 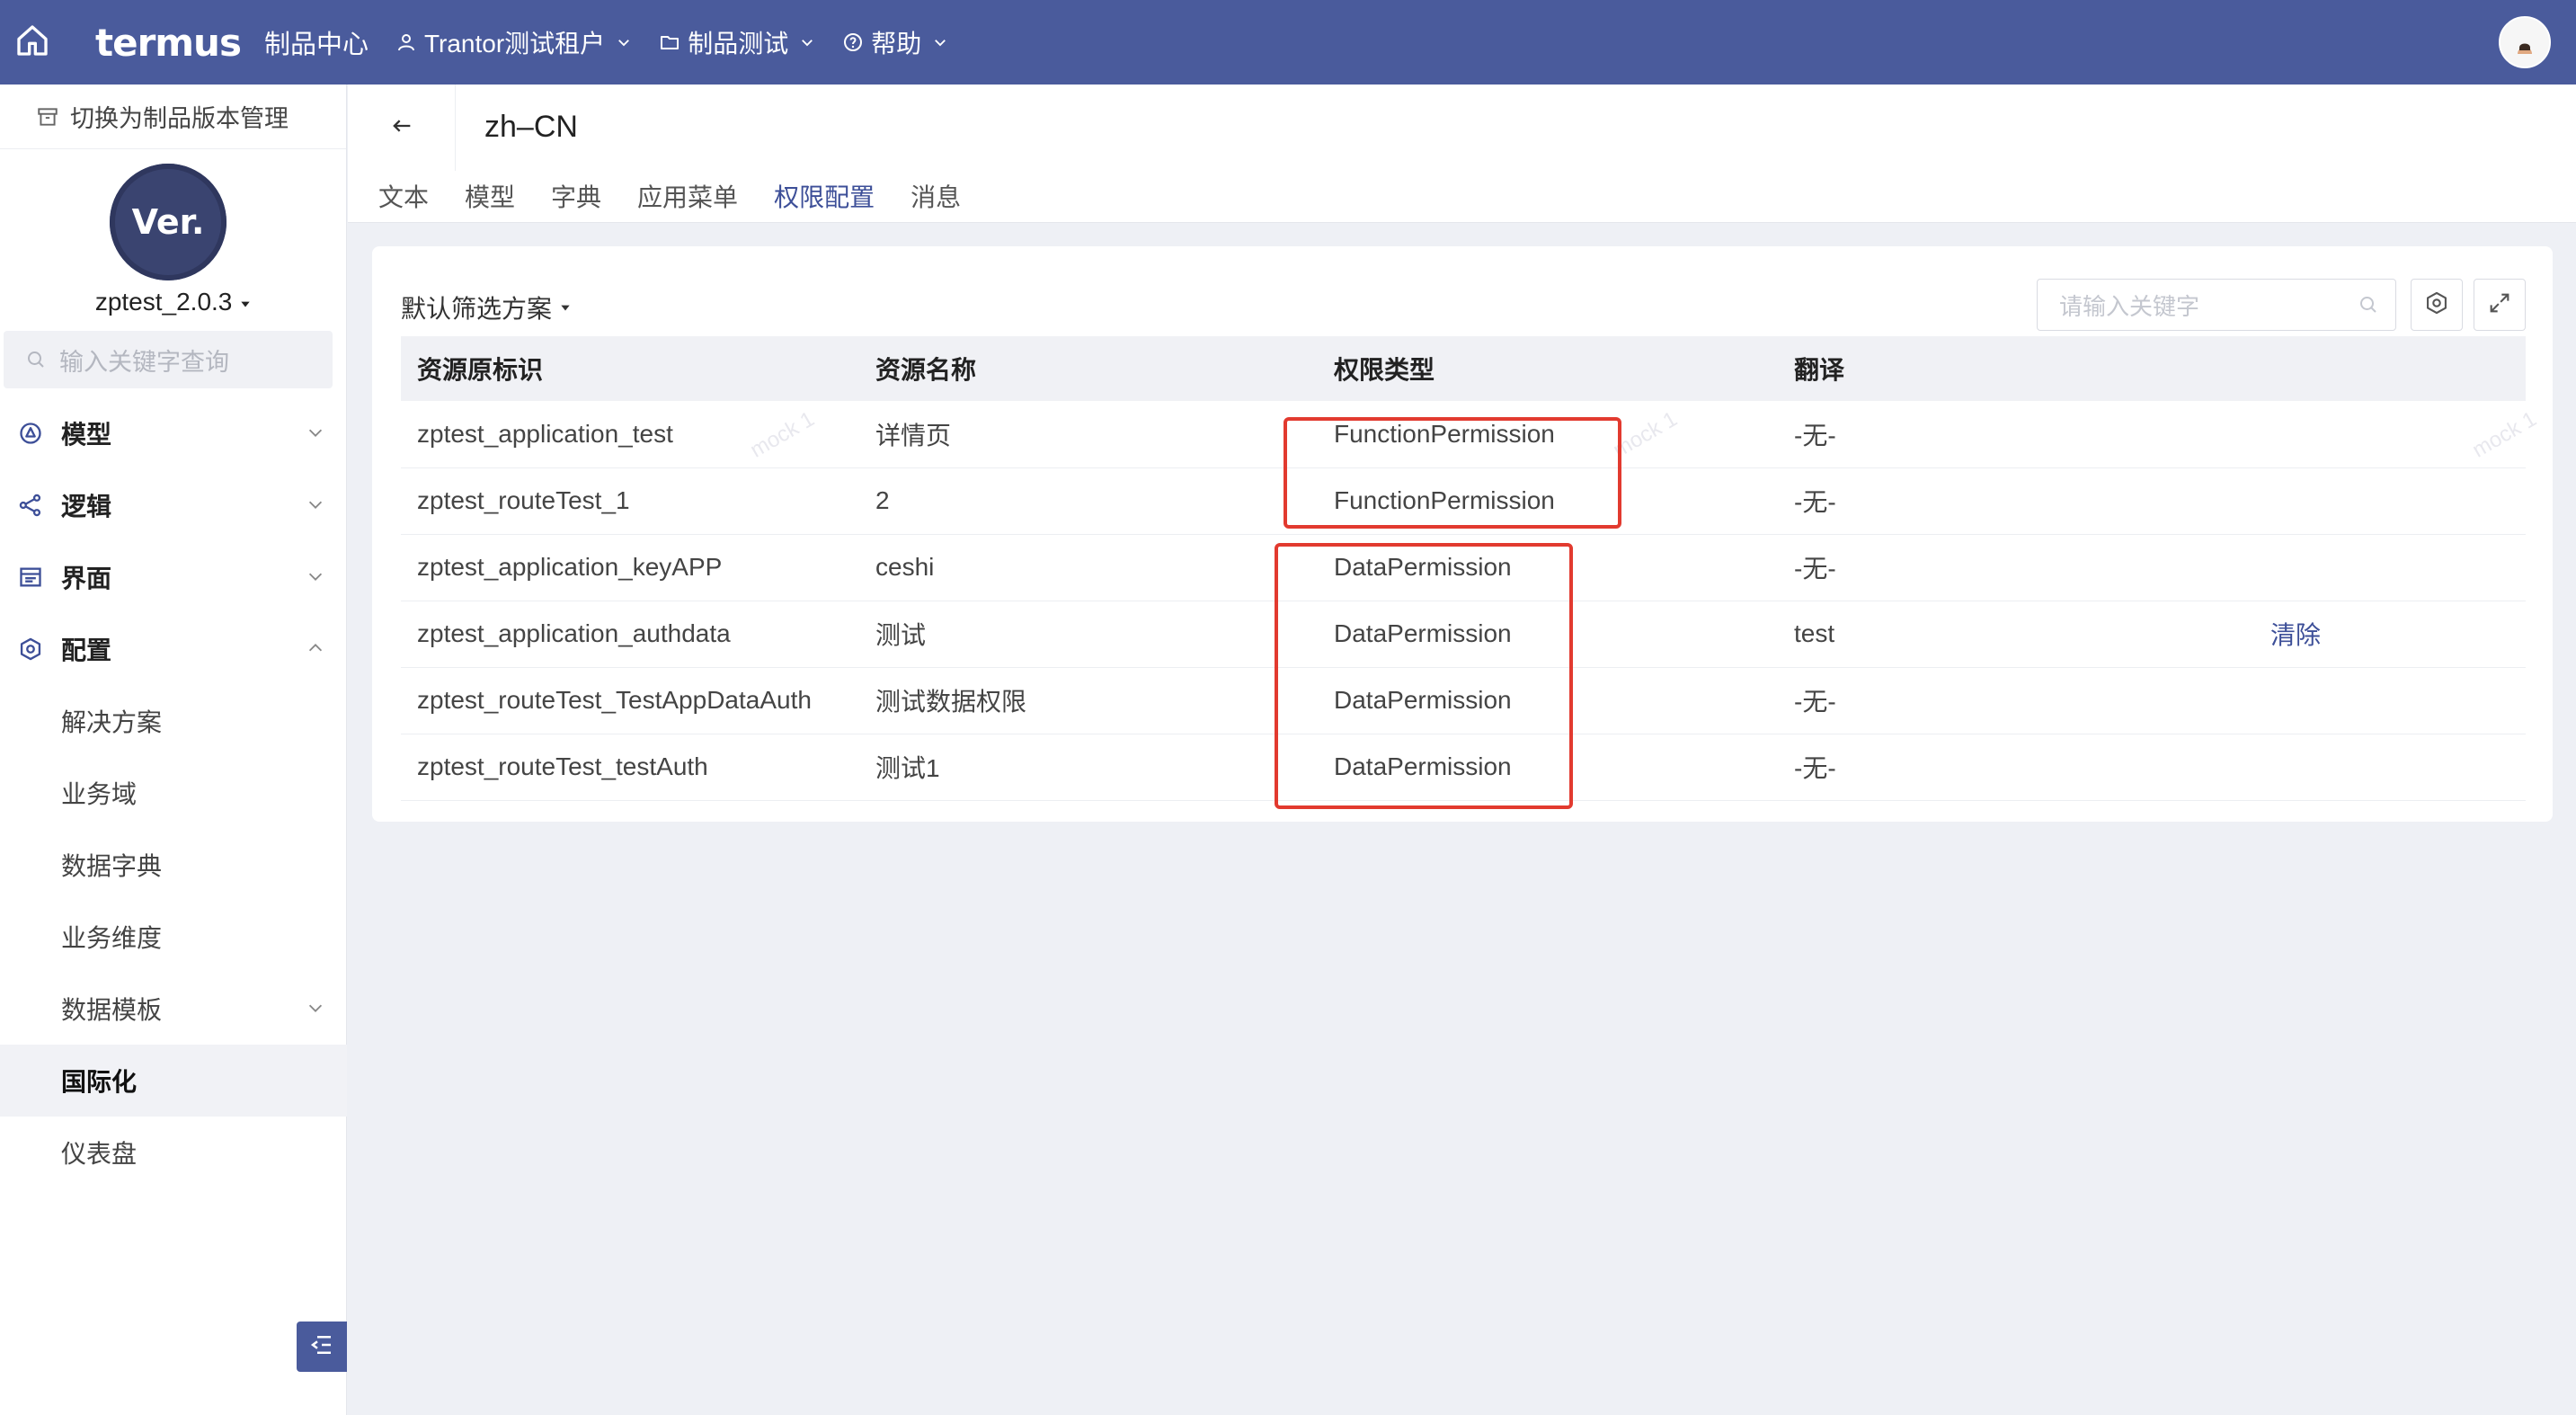 I want to click on column-header-permission-type: 权限类型, so click(x=1548, y=368).